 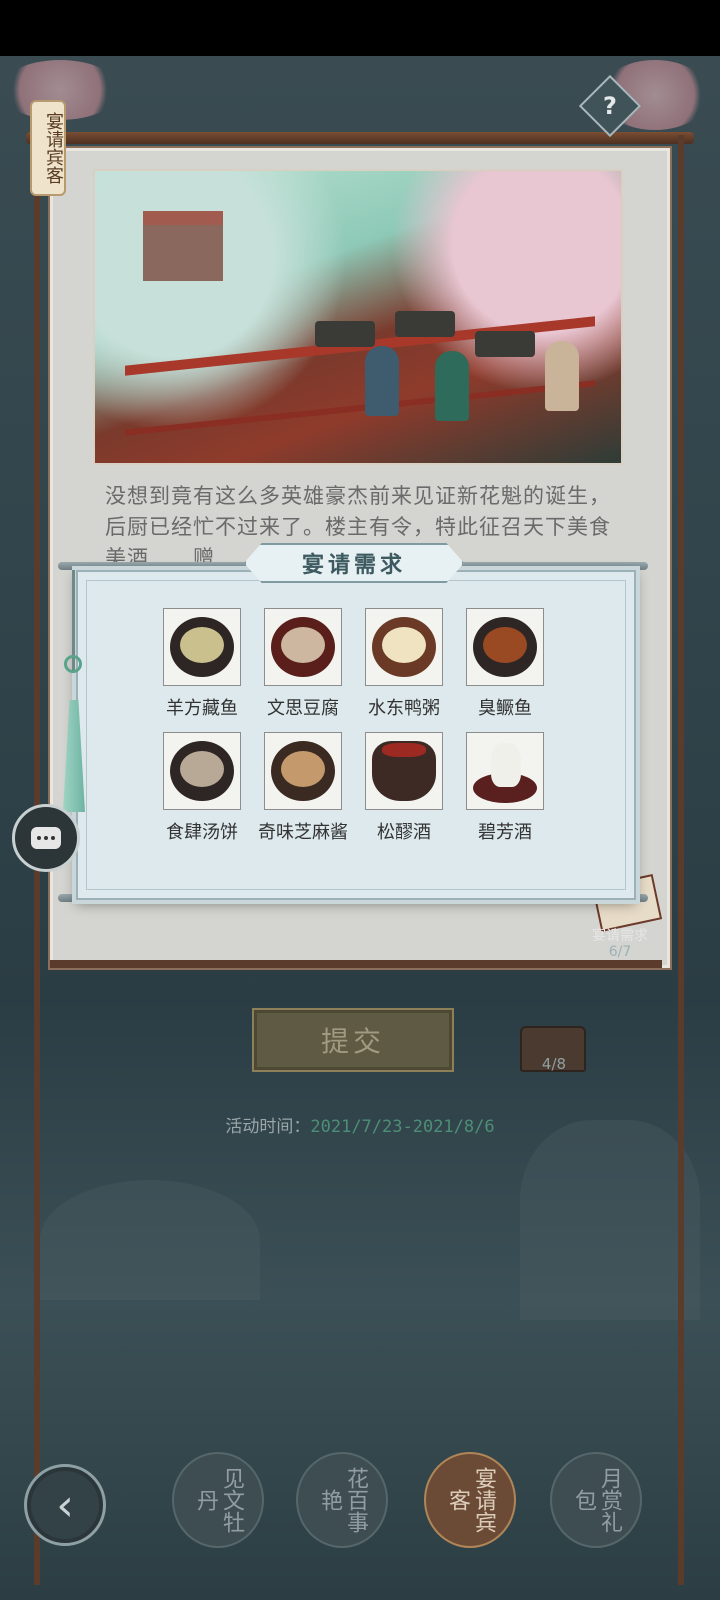 What do you see at coordinates (356, 964) in the screenshot?
I see `scroll-bottom-rod` at bounding box center [356, 964].